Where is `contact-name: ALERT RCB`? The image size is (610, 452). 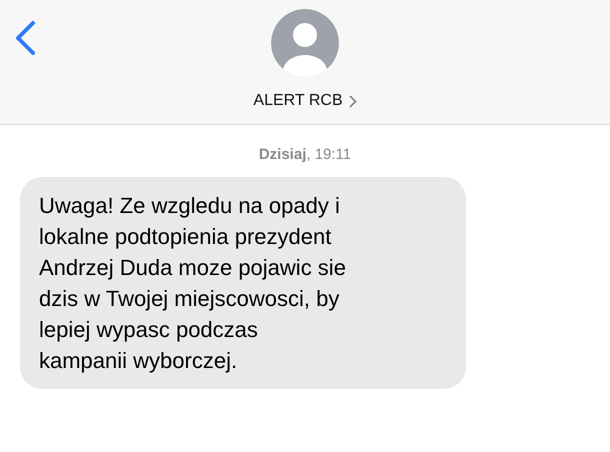
contact-name: ALERT RCB is located at coordinates (298, 101).